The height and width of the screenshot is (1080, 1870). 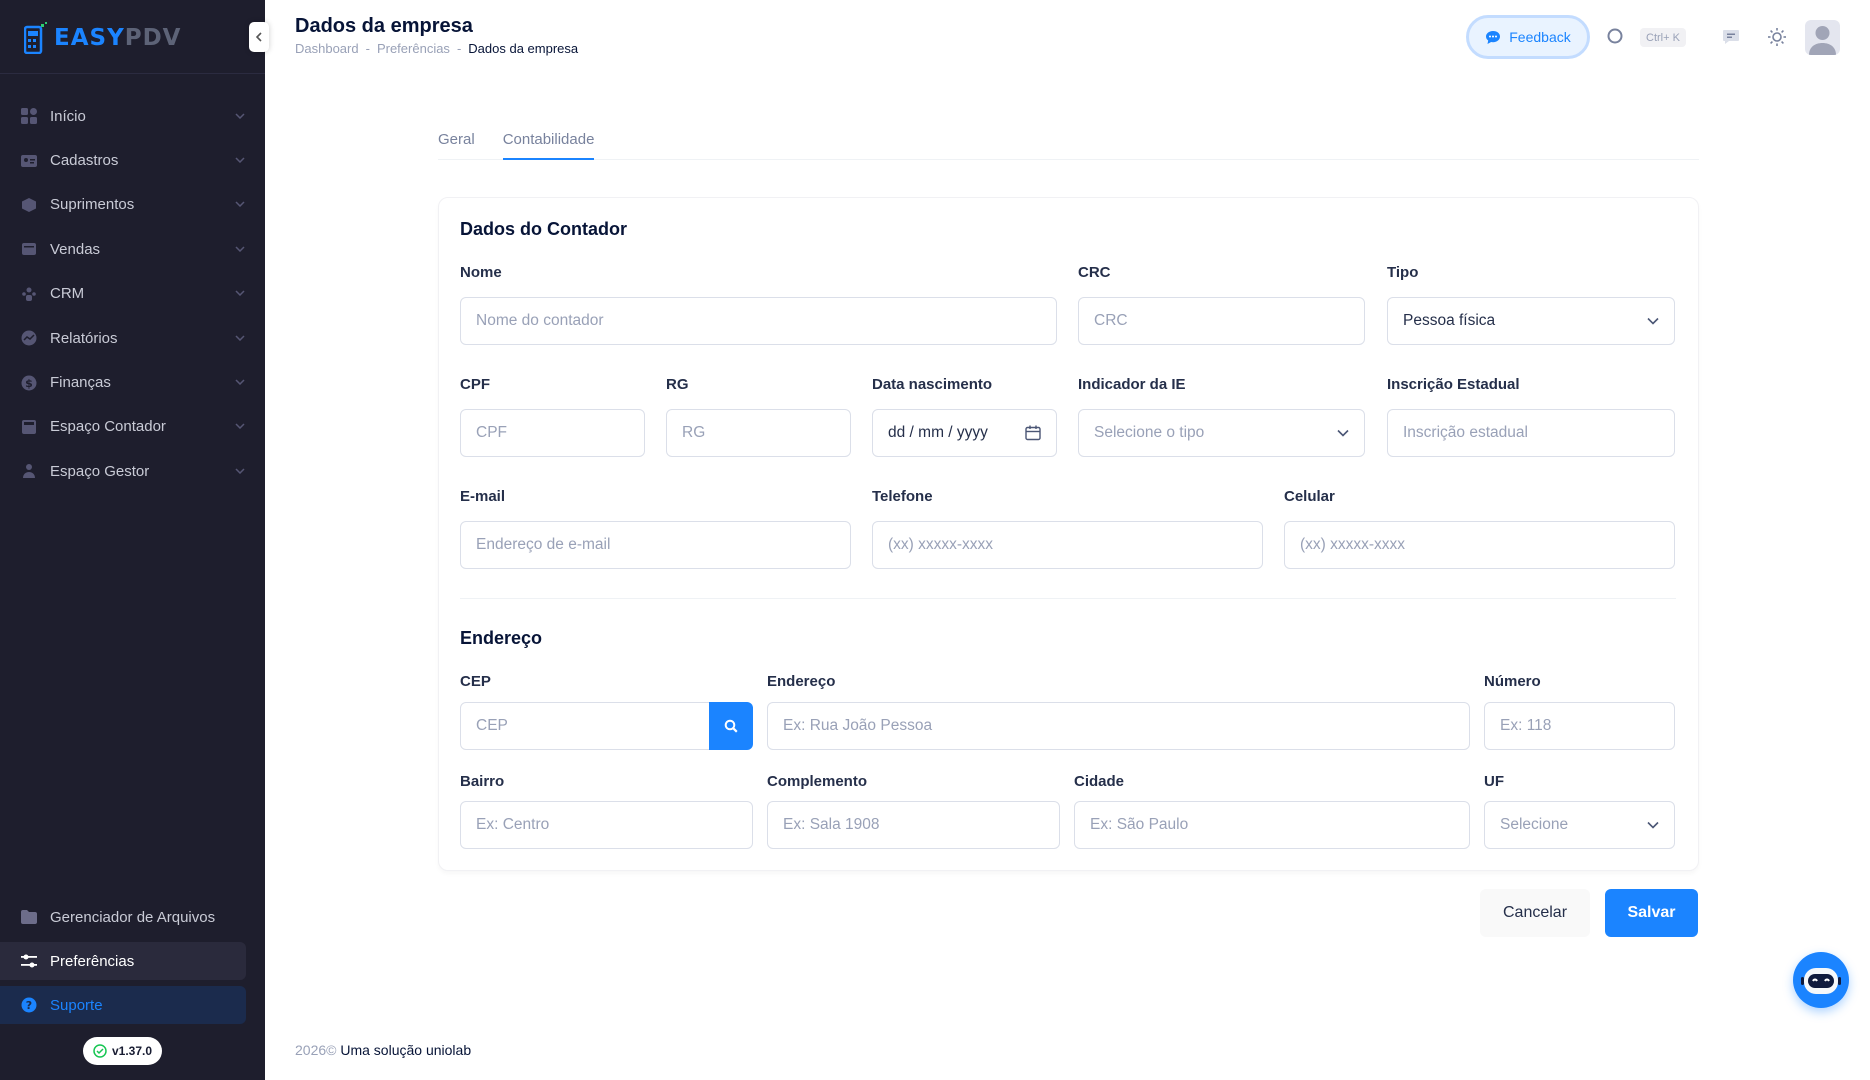 What do you see at coordinates (1531, 433) in the screenshot?
I see `inscricao-estadual-input` at bounding box center [1531, 433].